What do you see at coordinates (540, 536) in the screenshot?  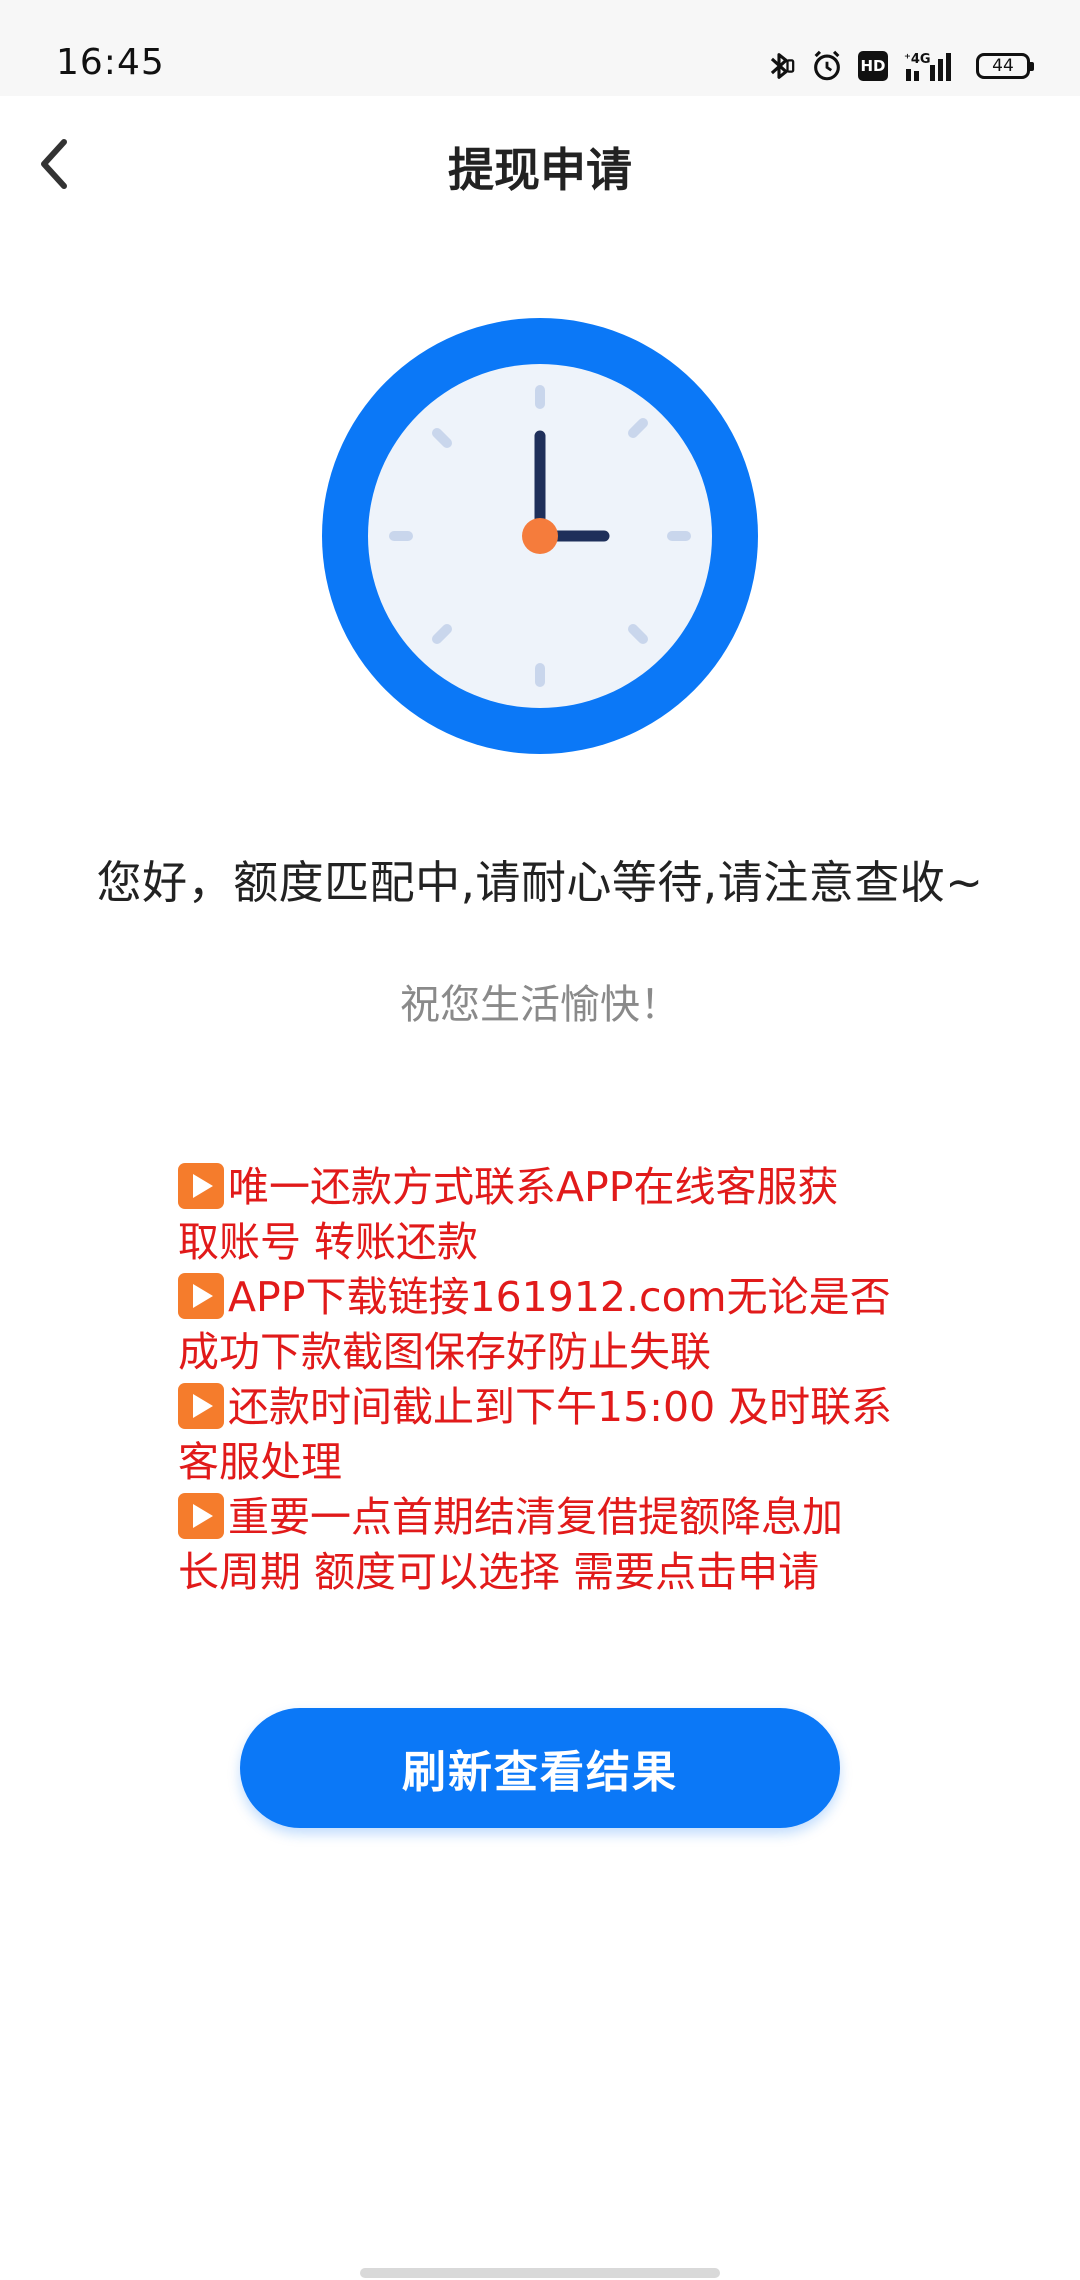 I see `clock-icon` at bounding box center [540, 536].